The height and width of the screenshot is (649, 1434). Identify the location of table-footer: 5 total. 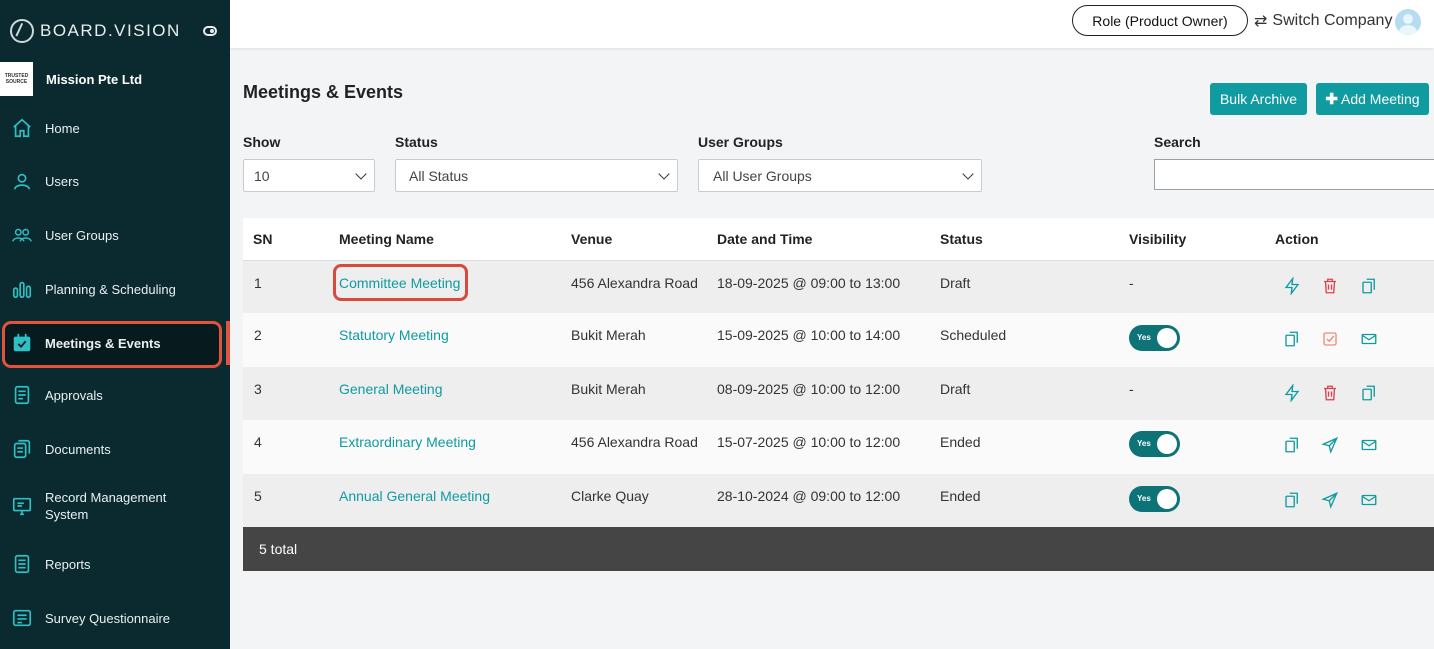
(838, 549).